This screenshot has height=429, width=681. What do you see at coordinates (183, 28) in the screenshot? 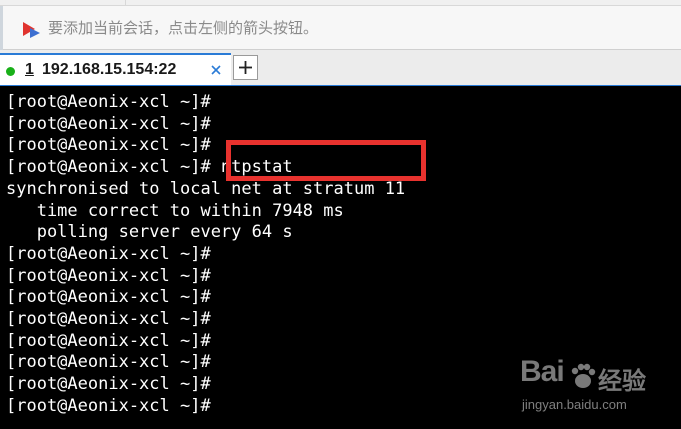
I see `session-hint-text: 要添加当前会话，点击左侧的箭头按钮。` at bounding box center [183, 28].